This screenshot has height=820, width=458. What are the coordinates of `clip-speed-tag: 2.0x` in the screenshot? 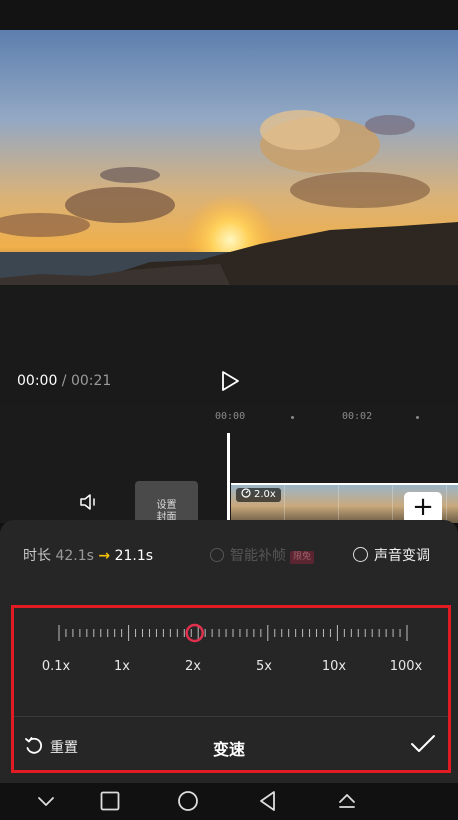 It's located at (258, 495).